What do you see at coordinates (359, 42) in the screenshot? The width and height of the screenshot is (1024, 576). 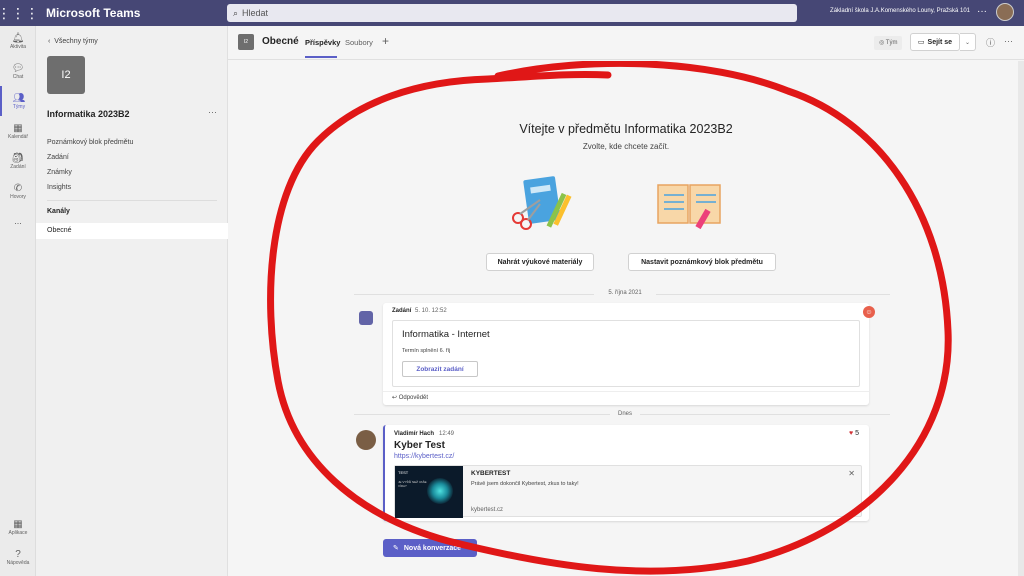 I see `tab-files: Soubory` at bounding box center [359, 42].